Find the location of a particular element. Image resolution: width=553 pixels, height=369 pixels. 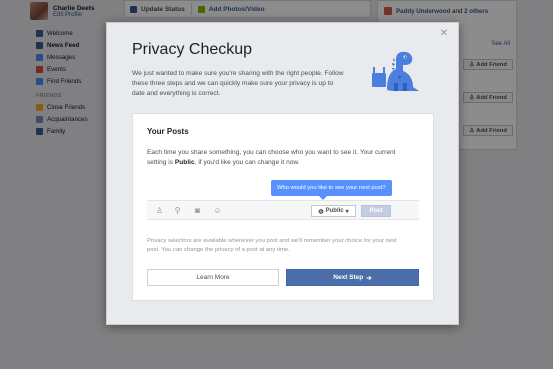

privacy-selector-label: Public is located at coordinates (334, 211).